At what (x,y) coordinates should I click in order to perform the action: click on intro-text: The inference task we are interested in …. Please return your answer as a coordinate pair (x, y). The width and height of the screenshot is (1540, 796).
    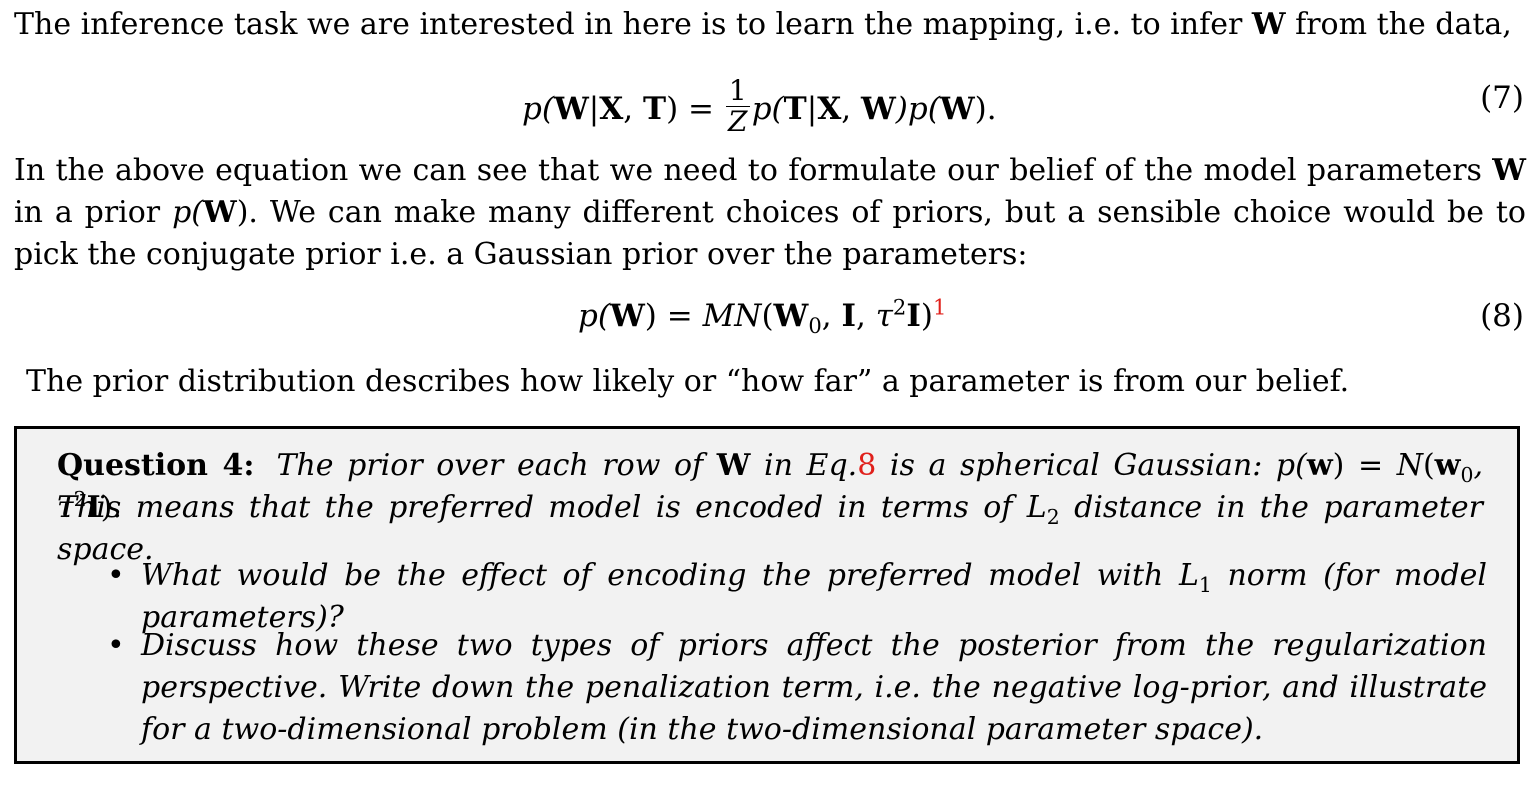
    Looking at the image, I should click on (628, 24).